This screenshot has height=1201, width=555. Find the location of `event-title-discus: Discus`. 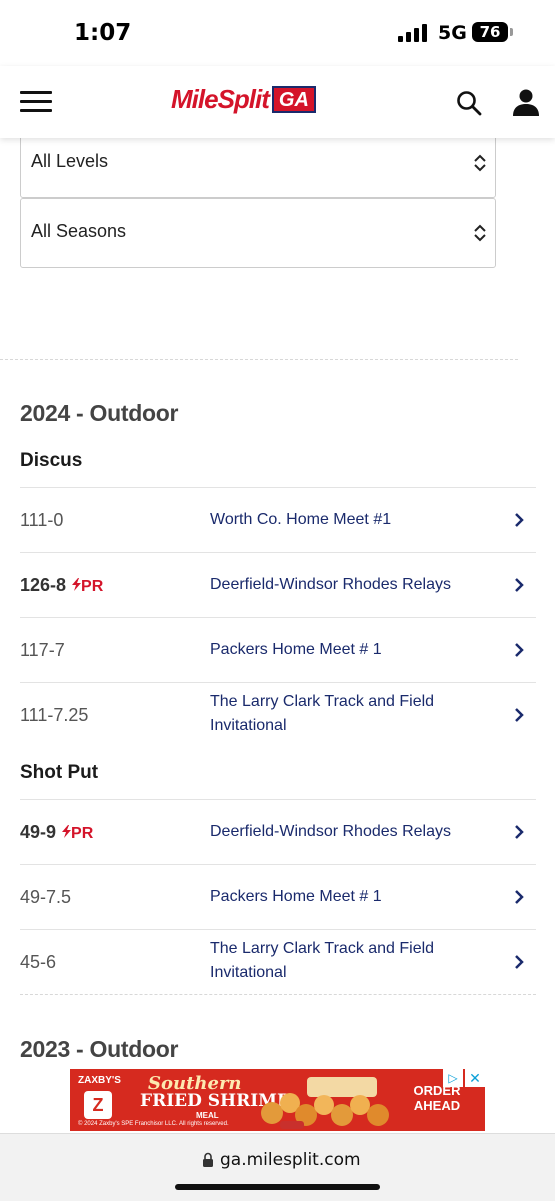

event-title-discus: Discus is located at coordinates (51, 460).